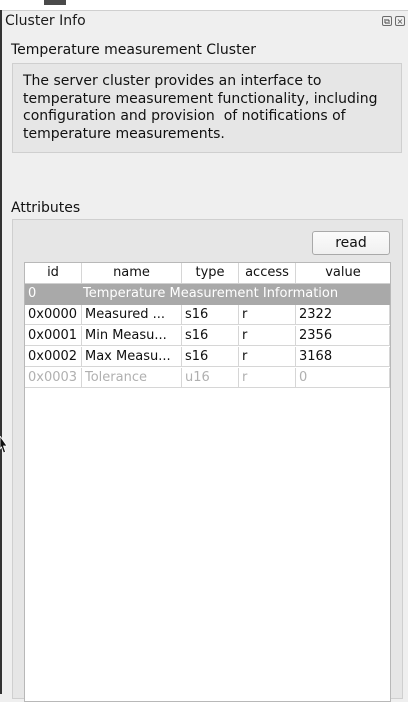  What do you see at coordinates (351, 243) in the screenshot?
I see `read-button: read` at bounding box center [351, 243].